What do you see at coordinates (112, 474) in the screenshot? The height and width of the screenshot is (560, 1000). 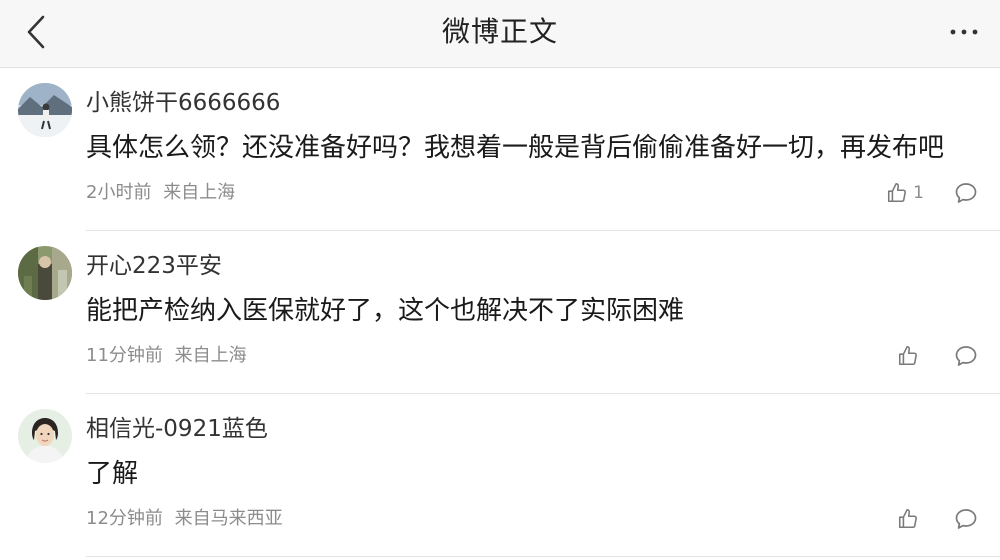 I see `comment-text: 了解` at bounding box center [112, 474].